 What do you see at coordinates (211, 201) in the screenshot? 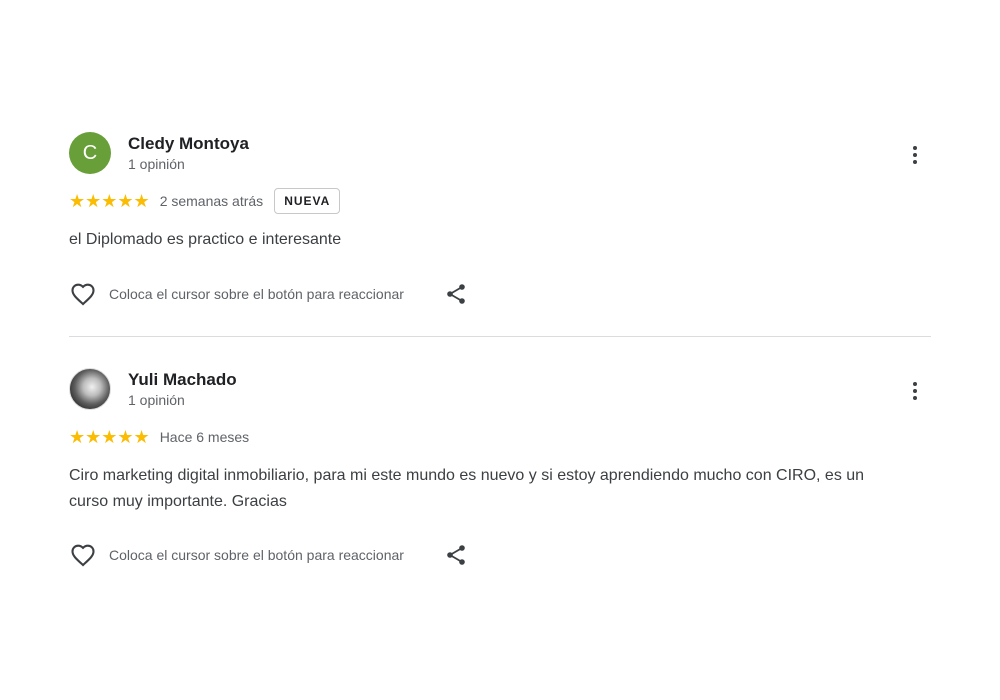
I see `review-time: 2 semanas atrás` at bounding box center [211, 201].